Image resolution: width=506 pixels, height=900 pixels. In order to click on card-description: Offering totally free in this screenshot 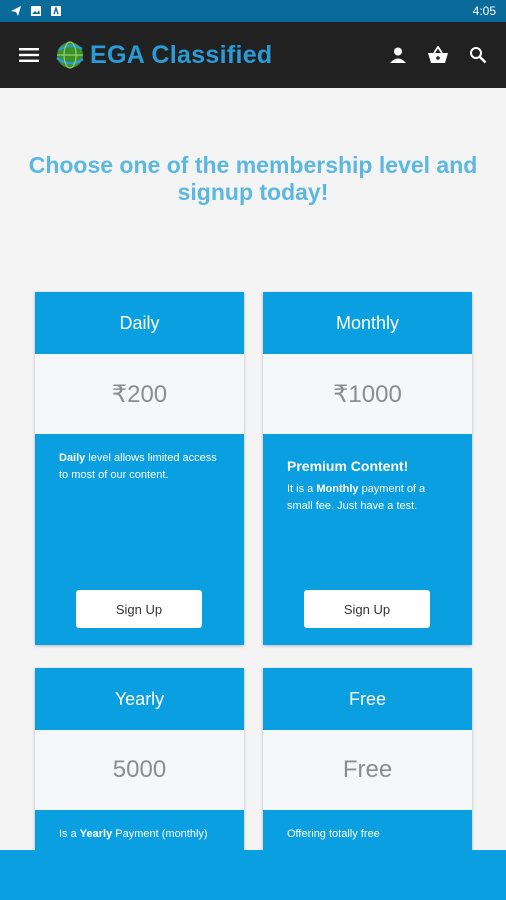, I will do `click(367, 826)`.